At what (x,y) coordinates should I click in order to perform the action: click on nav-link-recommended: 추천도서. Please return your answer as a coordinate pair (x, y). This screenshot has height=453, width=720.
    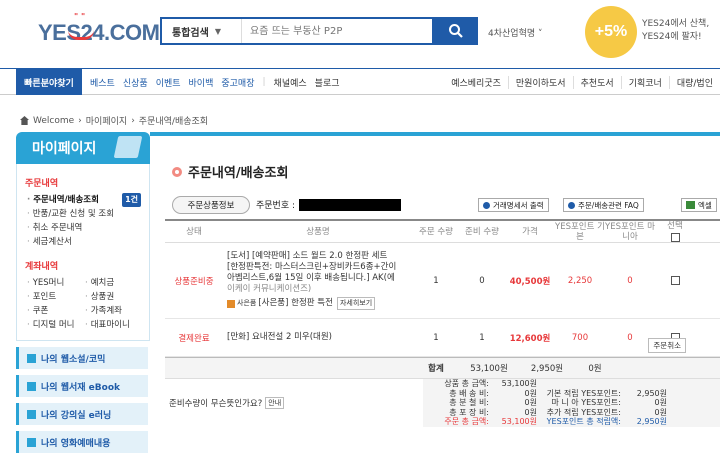
    Looking at the image, I should click on (596, 82).